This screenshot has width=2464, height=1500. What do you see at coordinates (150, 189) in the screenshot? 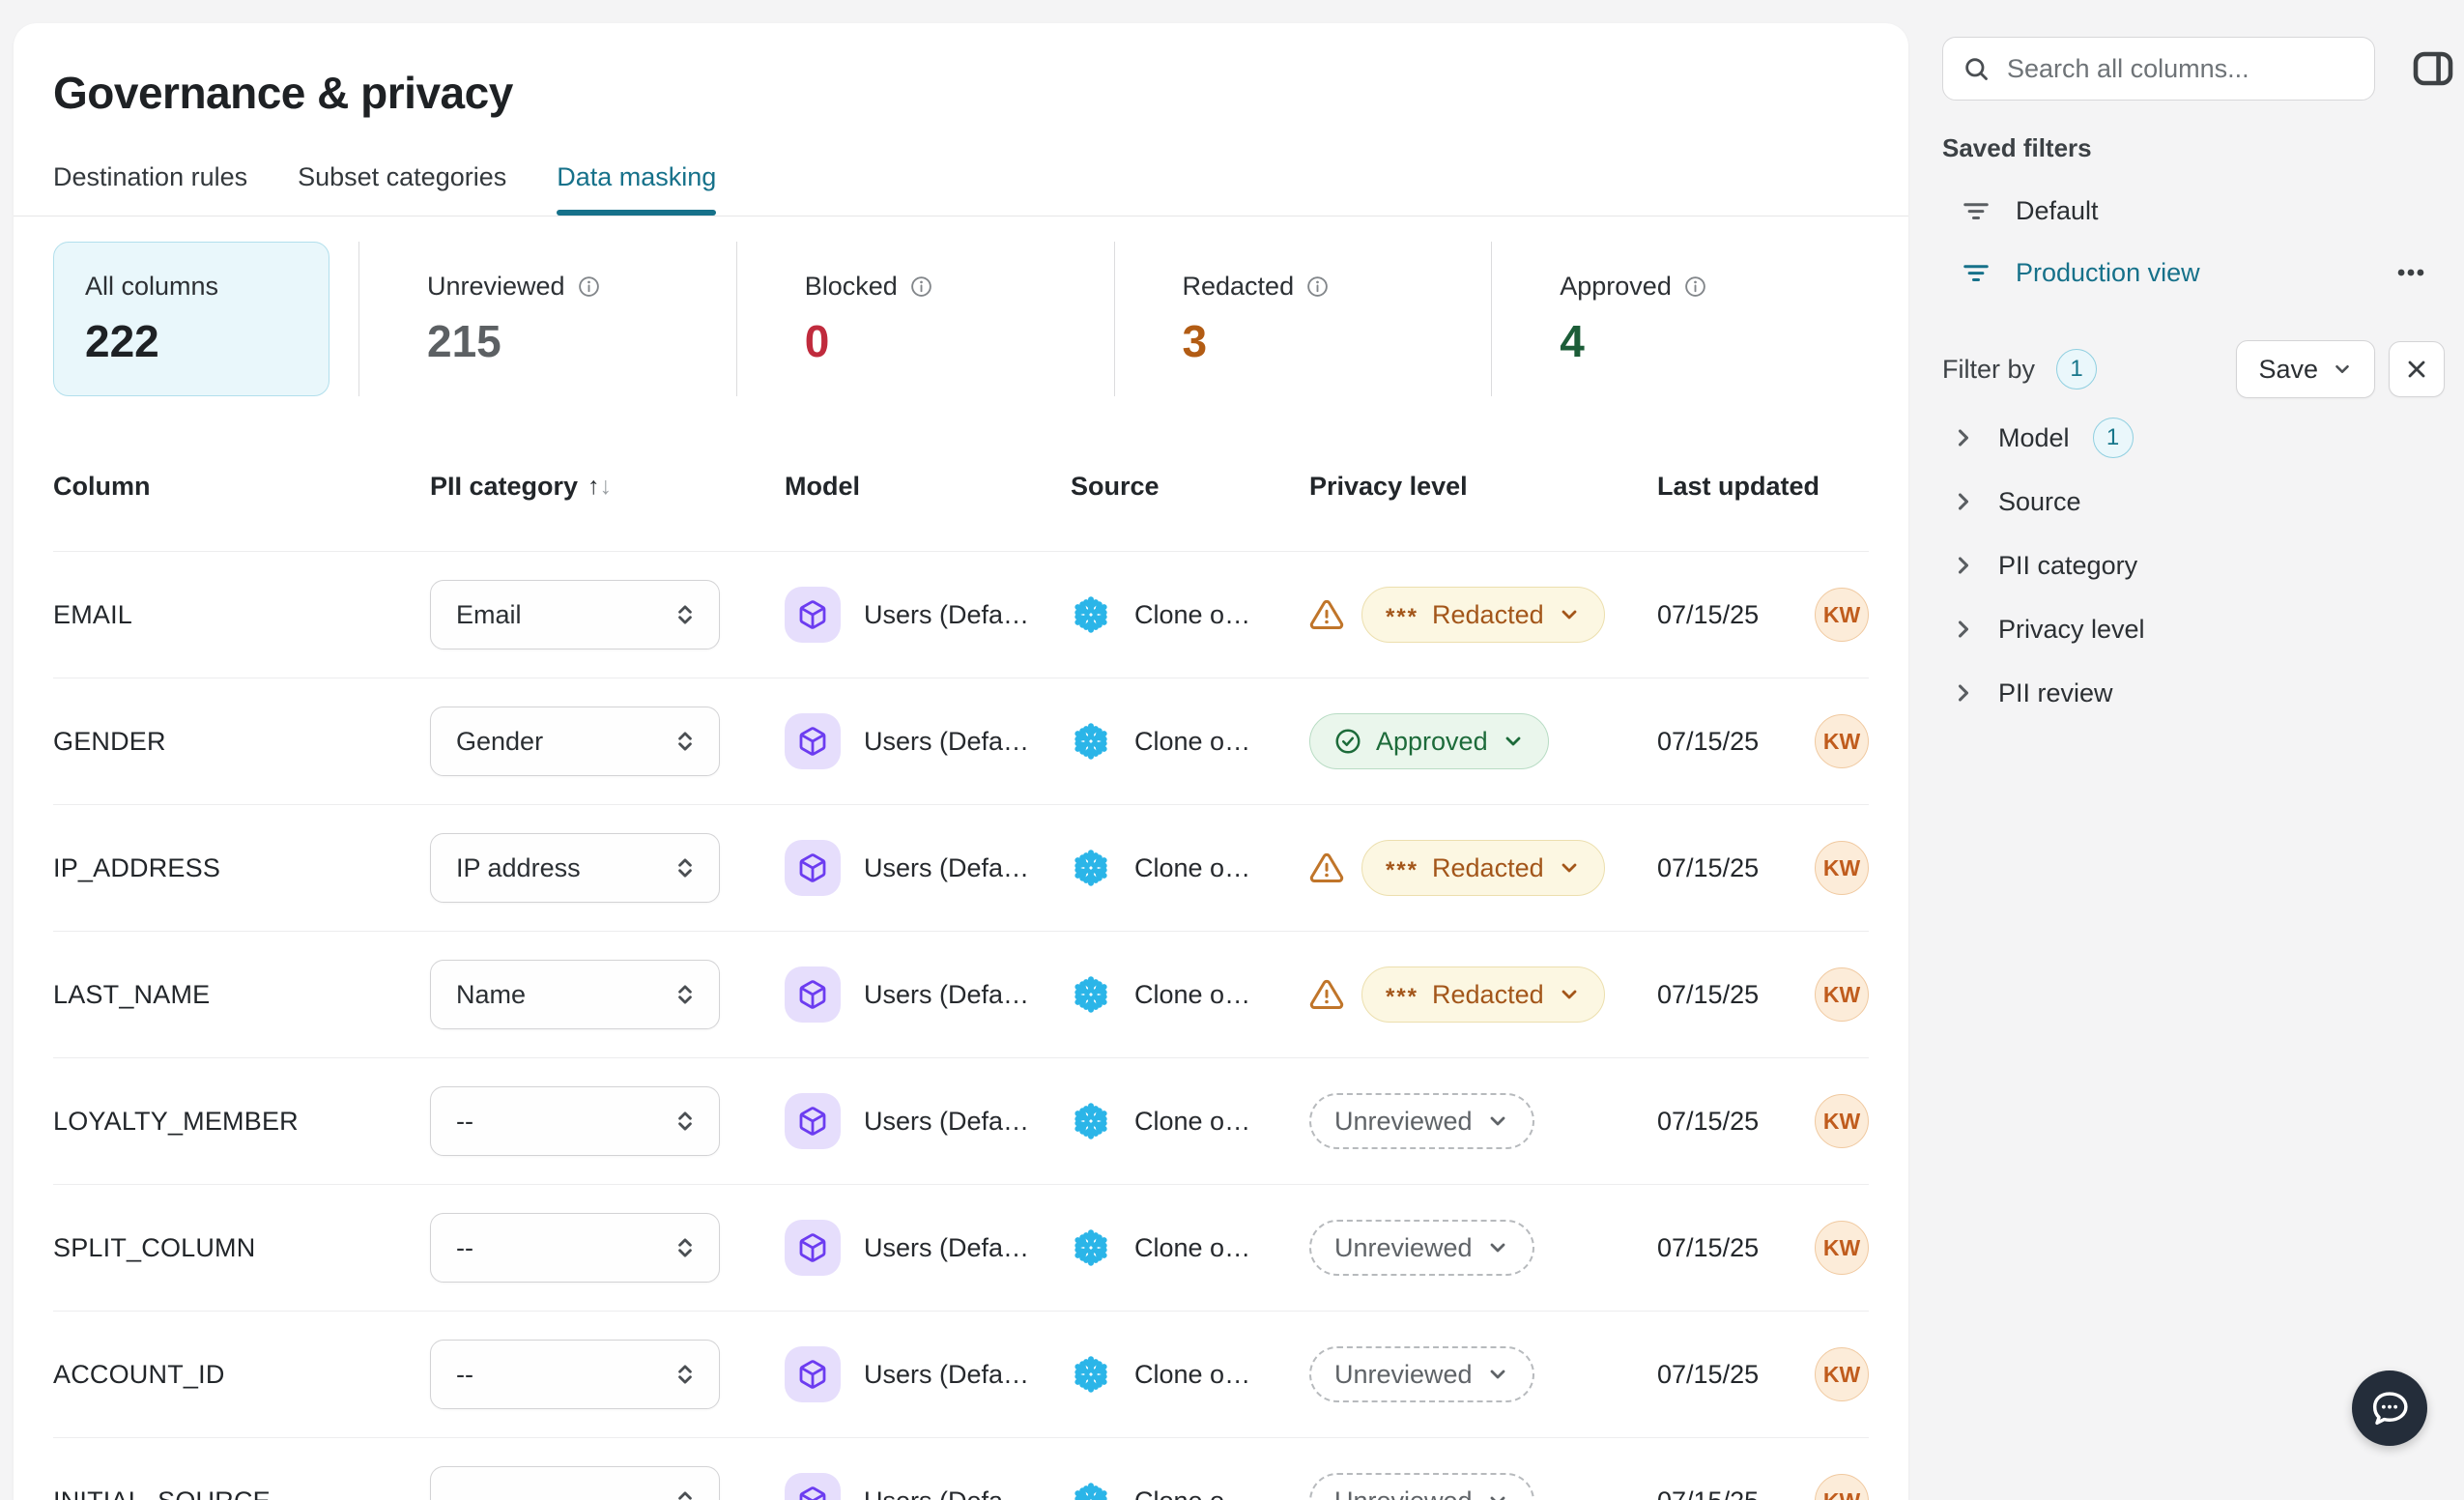
I see `tab-destination-rules: Destination rules` at bounding box center [150, 189].